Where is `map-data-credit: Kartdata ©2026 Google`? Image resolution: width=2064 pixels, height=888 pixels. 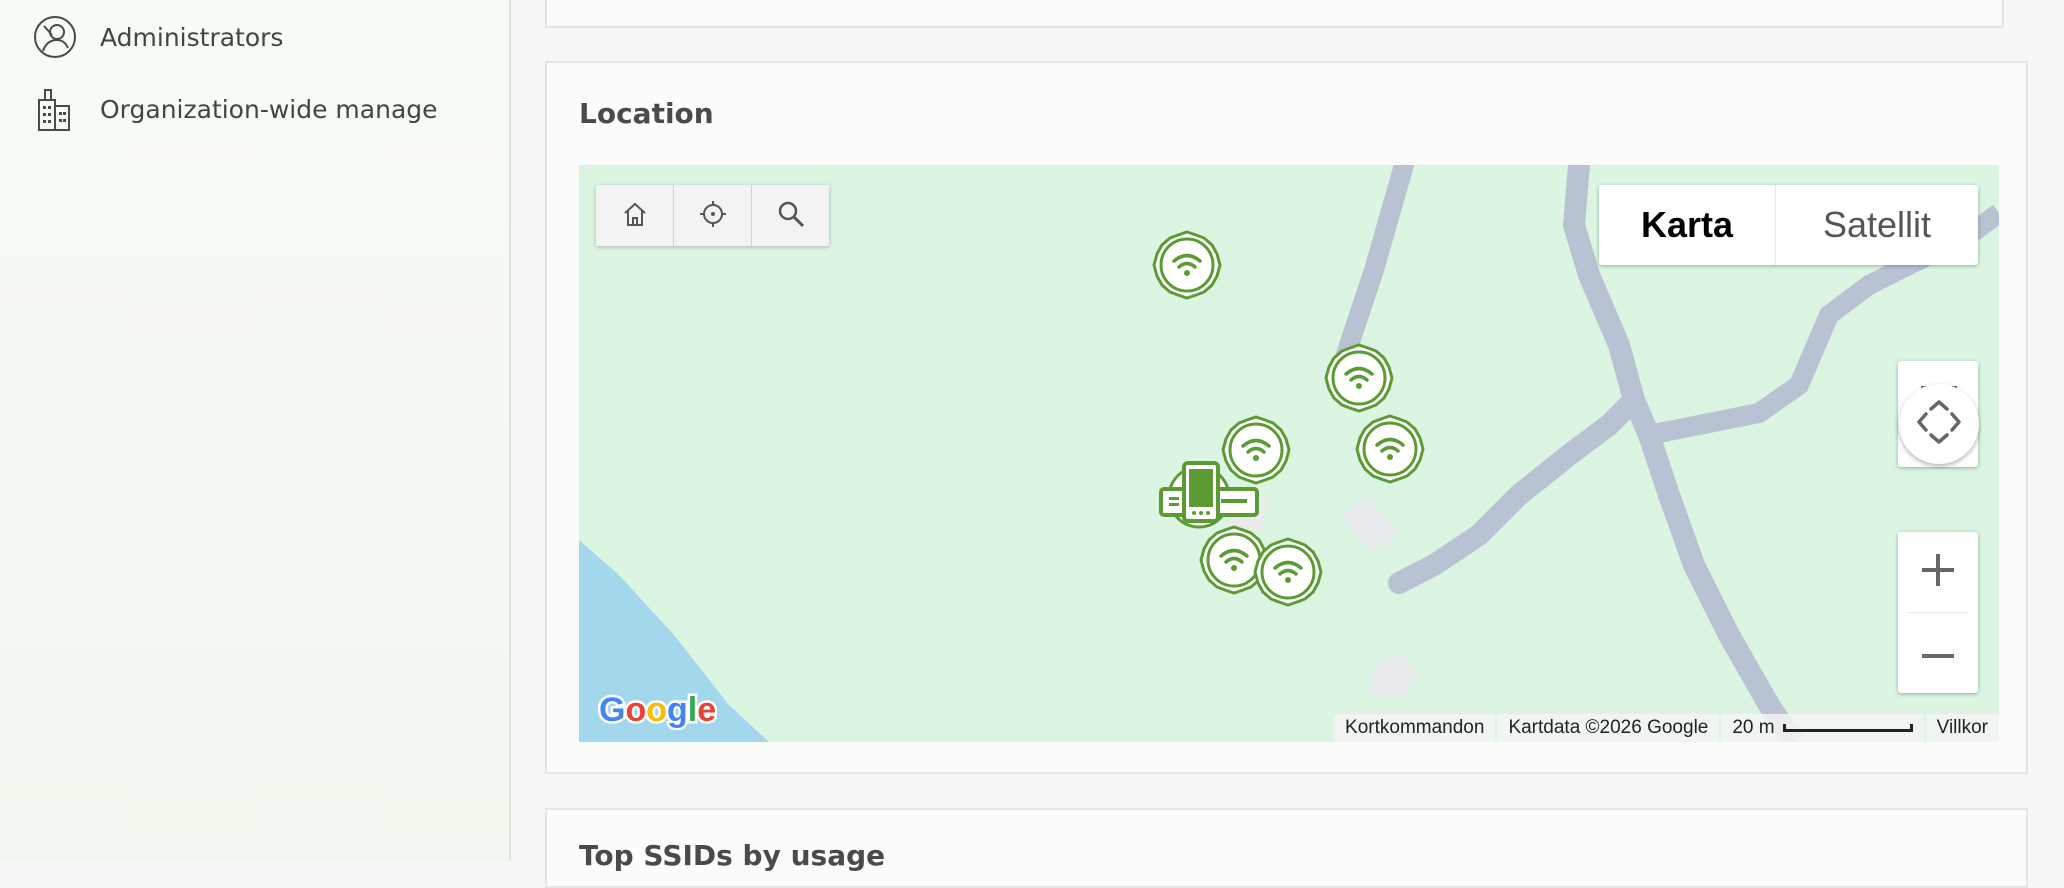 map-data-credit: Kartdata ©2026 Google is located at coordinates (1608, 728).